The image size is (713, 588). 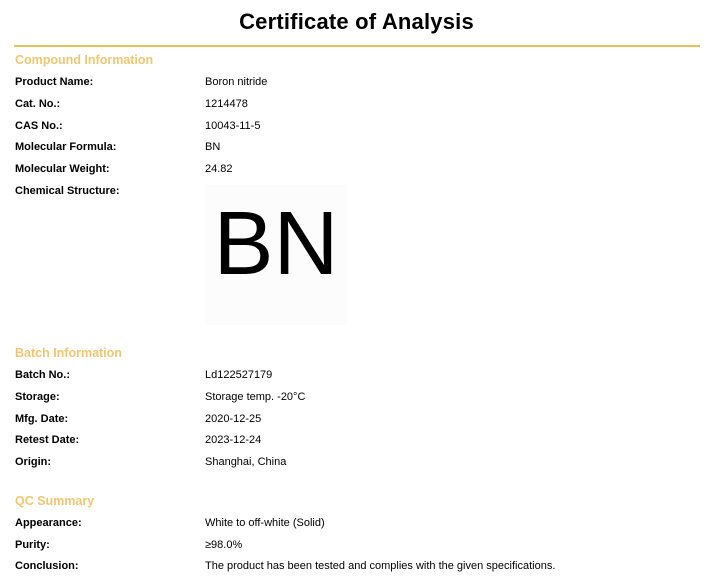 What do you see at coordinates (47, 566) in the screenshot?
I see `conclusion-label: Conclusion:` at bounding box center [47, 566].